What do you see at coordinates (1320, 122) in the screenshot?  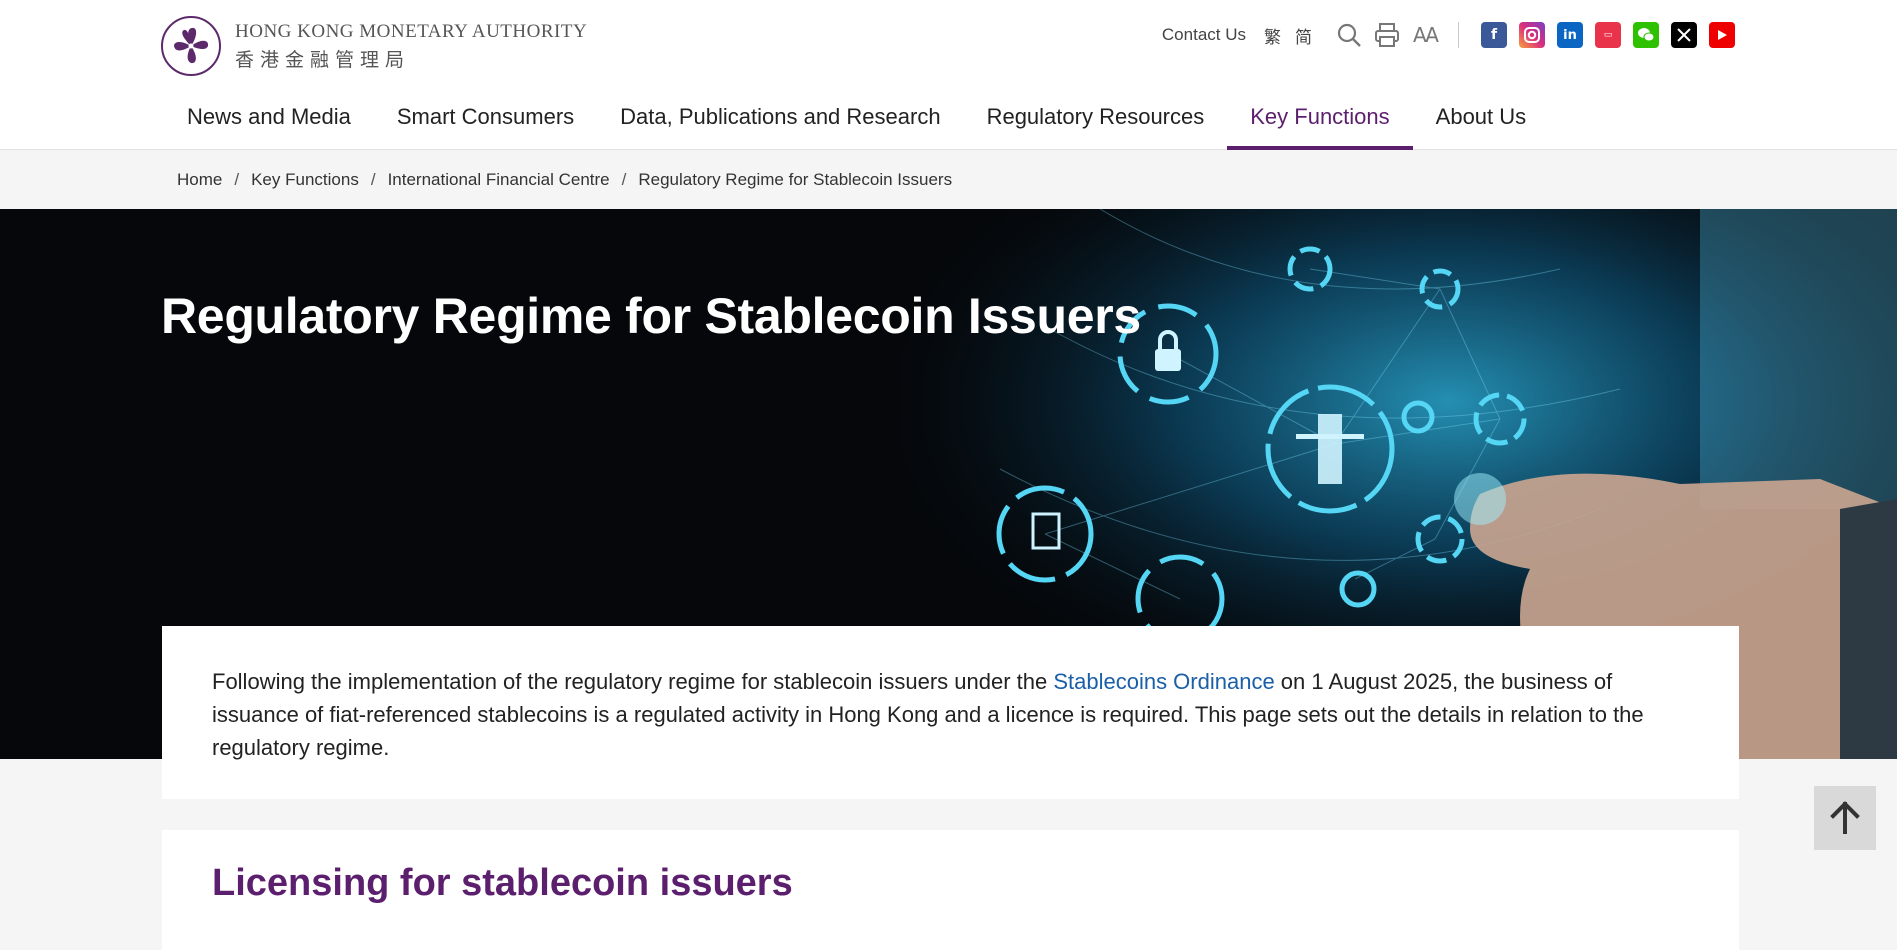 I see `nav-item-key-functions: Key Functions` at bounding box center [1320, 122].